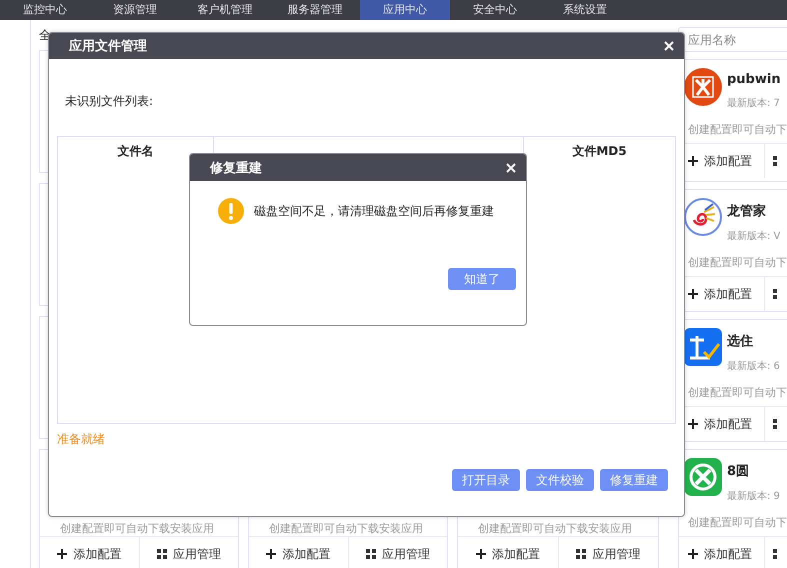  I want to click on app-name: pubwin, so click(754, 79).